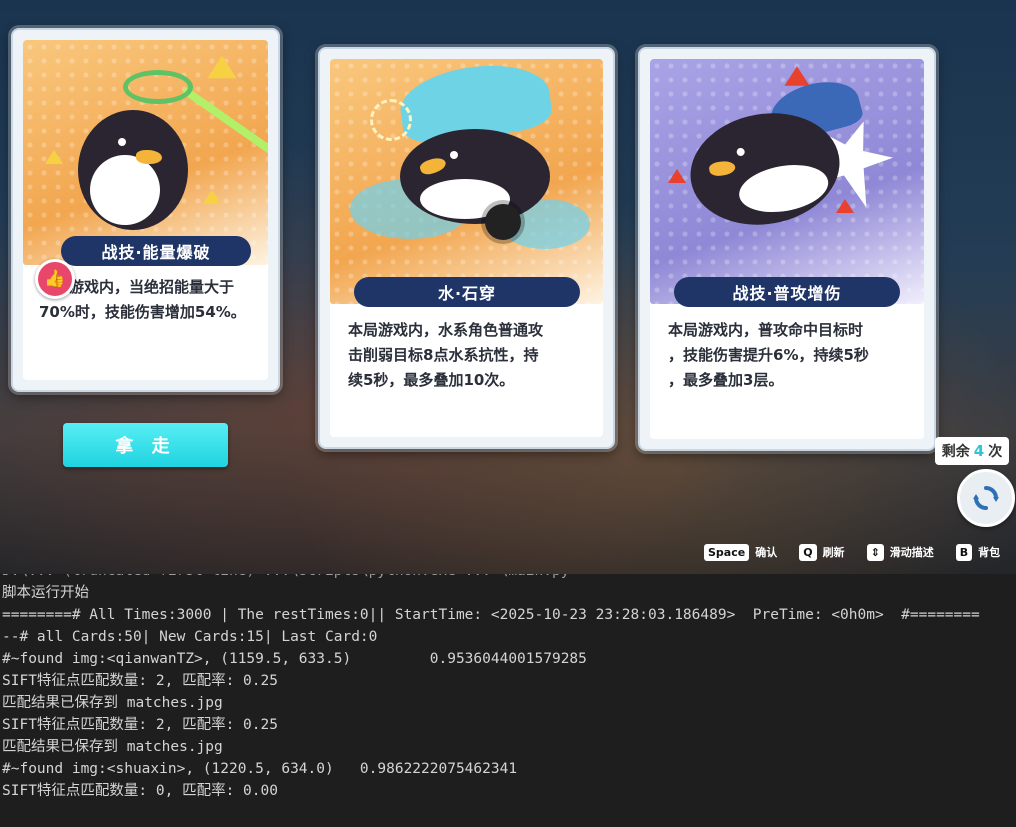 The width and height of the screenshot is (1016, 827). Describe the element at coordinates (911, 552) in the screenshot. I see `hint-scroll-label: 滑动描述` at that location.